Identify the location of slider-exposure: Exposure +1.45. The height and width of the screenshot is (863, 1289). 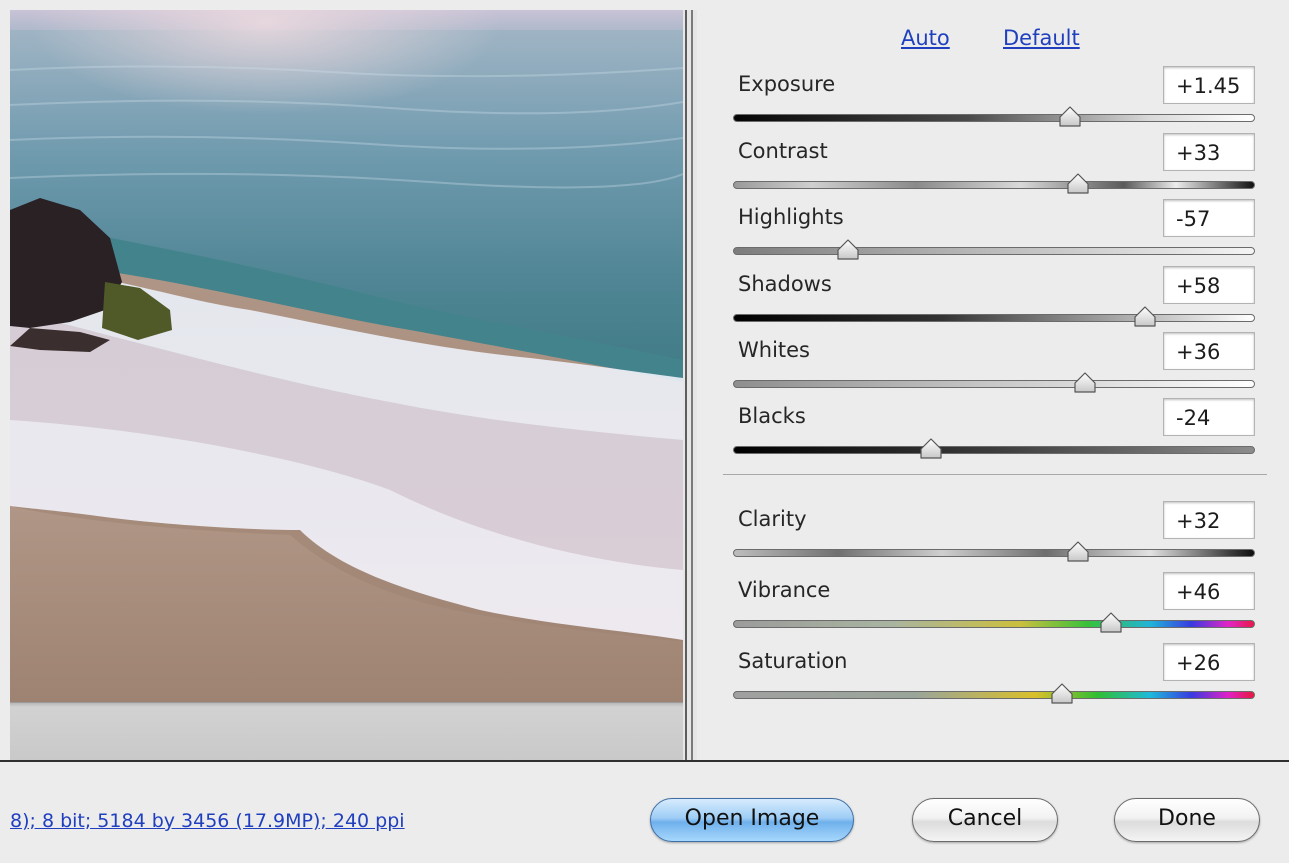
(994, 102).